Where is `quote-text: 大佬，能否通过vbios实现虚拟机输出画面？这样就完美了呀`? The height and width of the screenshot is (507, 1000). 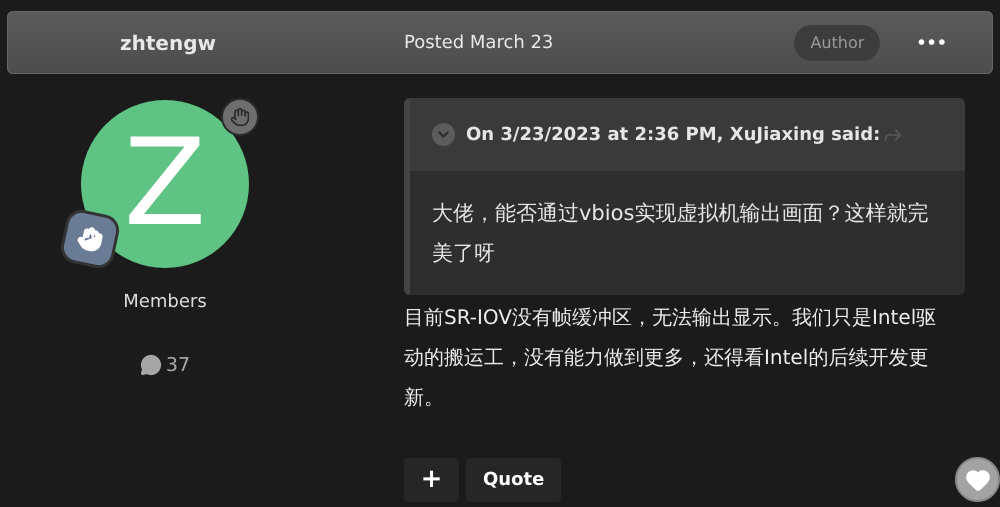 quote-text: 大佬，能否通过vbios实现虚拟机输出画面？这样就完美了呀 is located at coordinates (680, 233).